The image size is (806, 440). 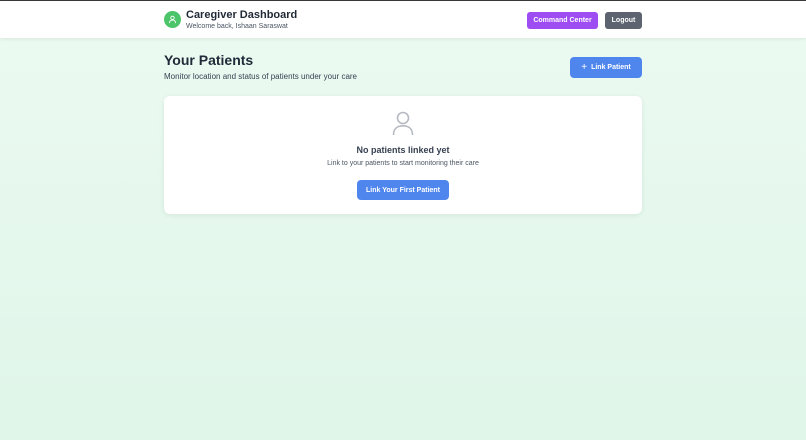 What do you see at coordinates (242, 15) in the screenshot?
I see `app-title: Caregiver Dashboard` at bounding box center [242, 15].